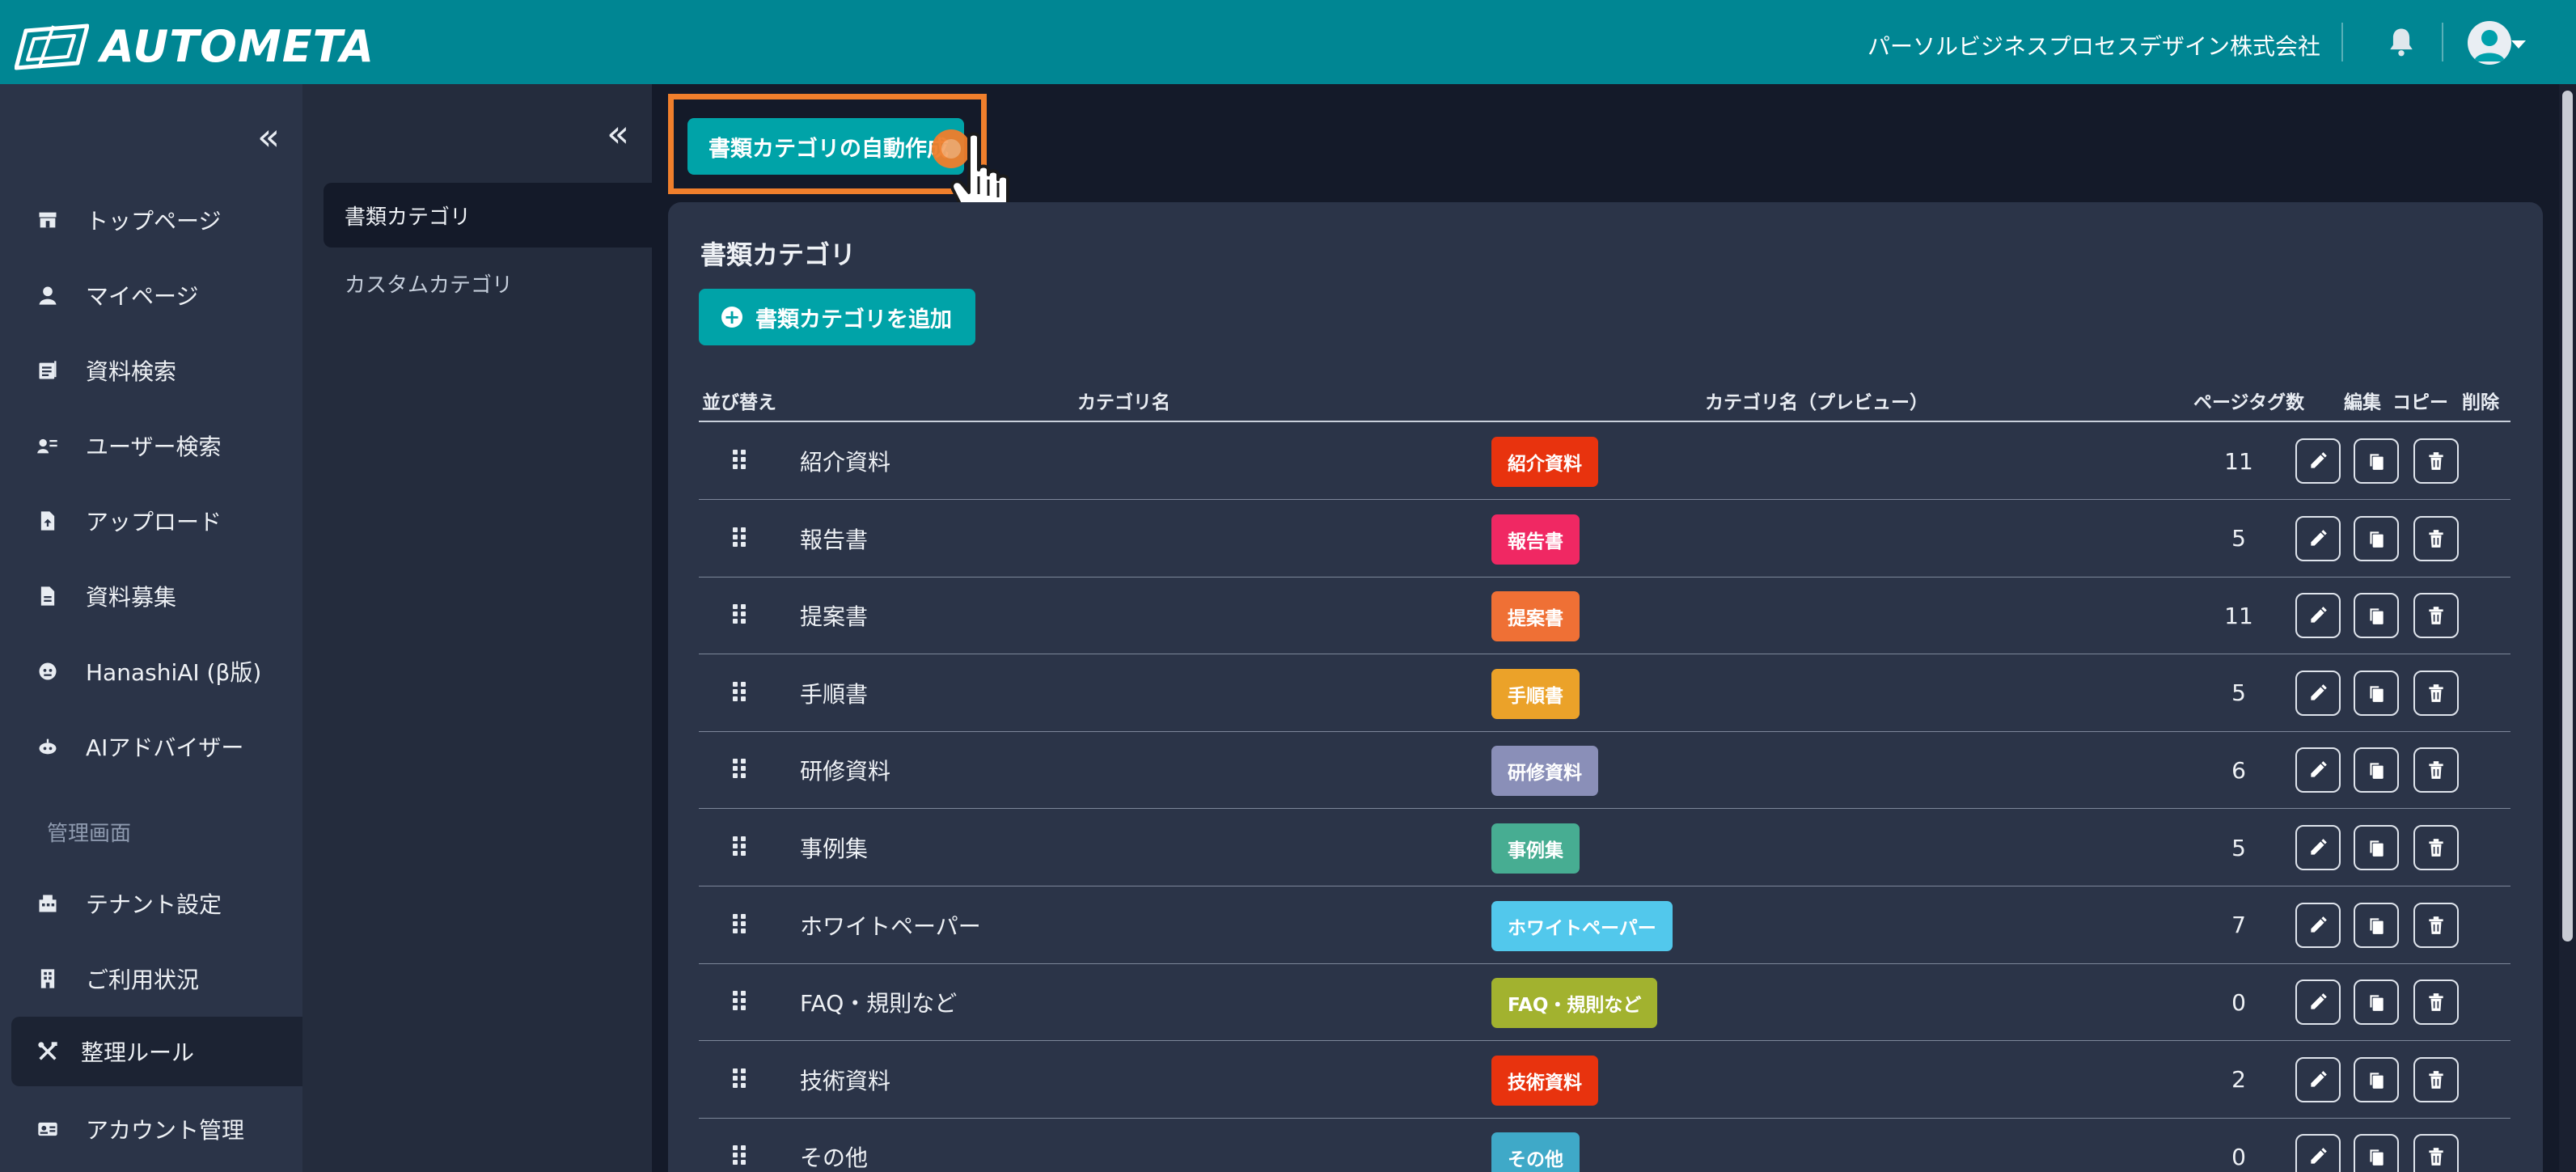  What do you see at coordinates (1544, 771) in the screenshot?
I see `category-preview-badge: 研修資料` at bounding box center [1544, 771].